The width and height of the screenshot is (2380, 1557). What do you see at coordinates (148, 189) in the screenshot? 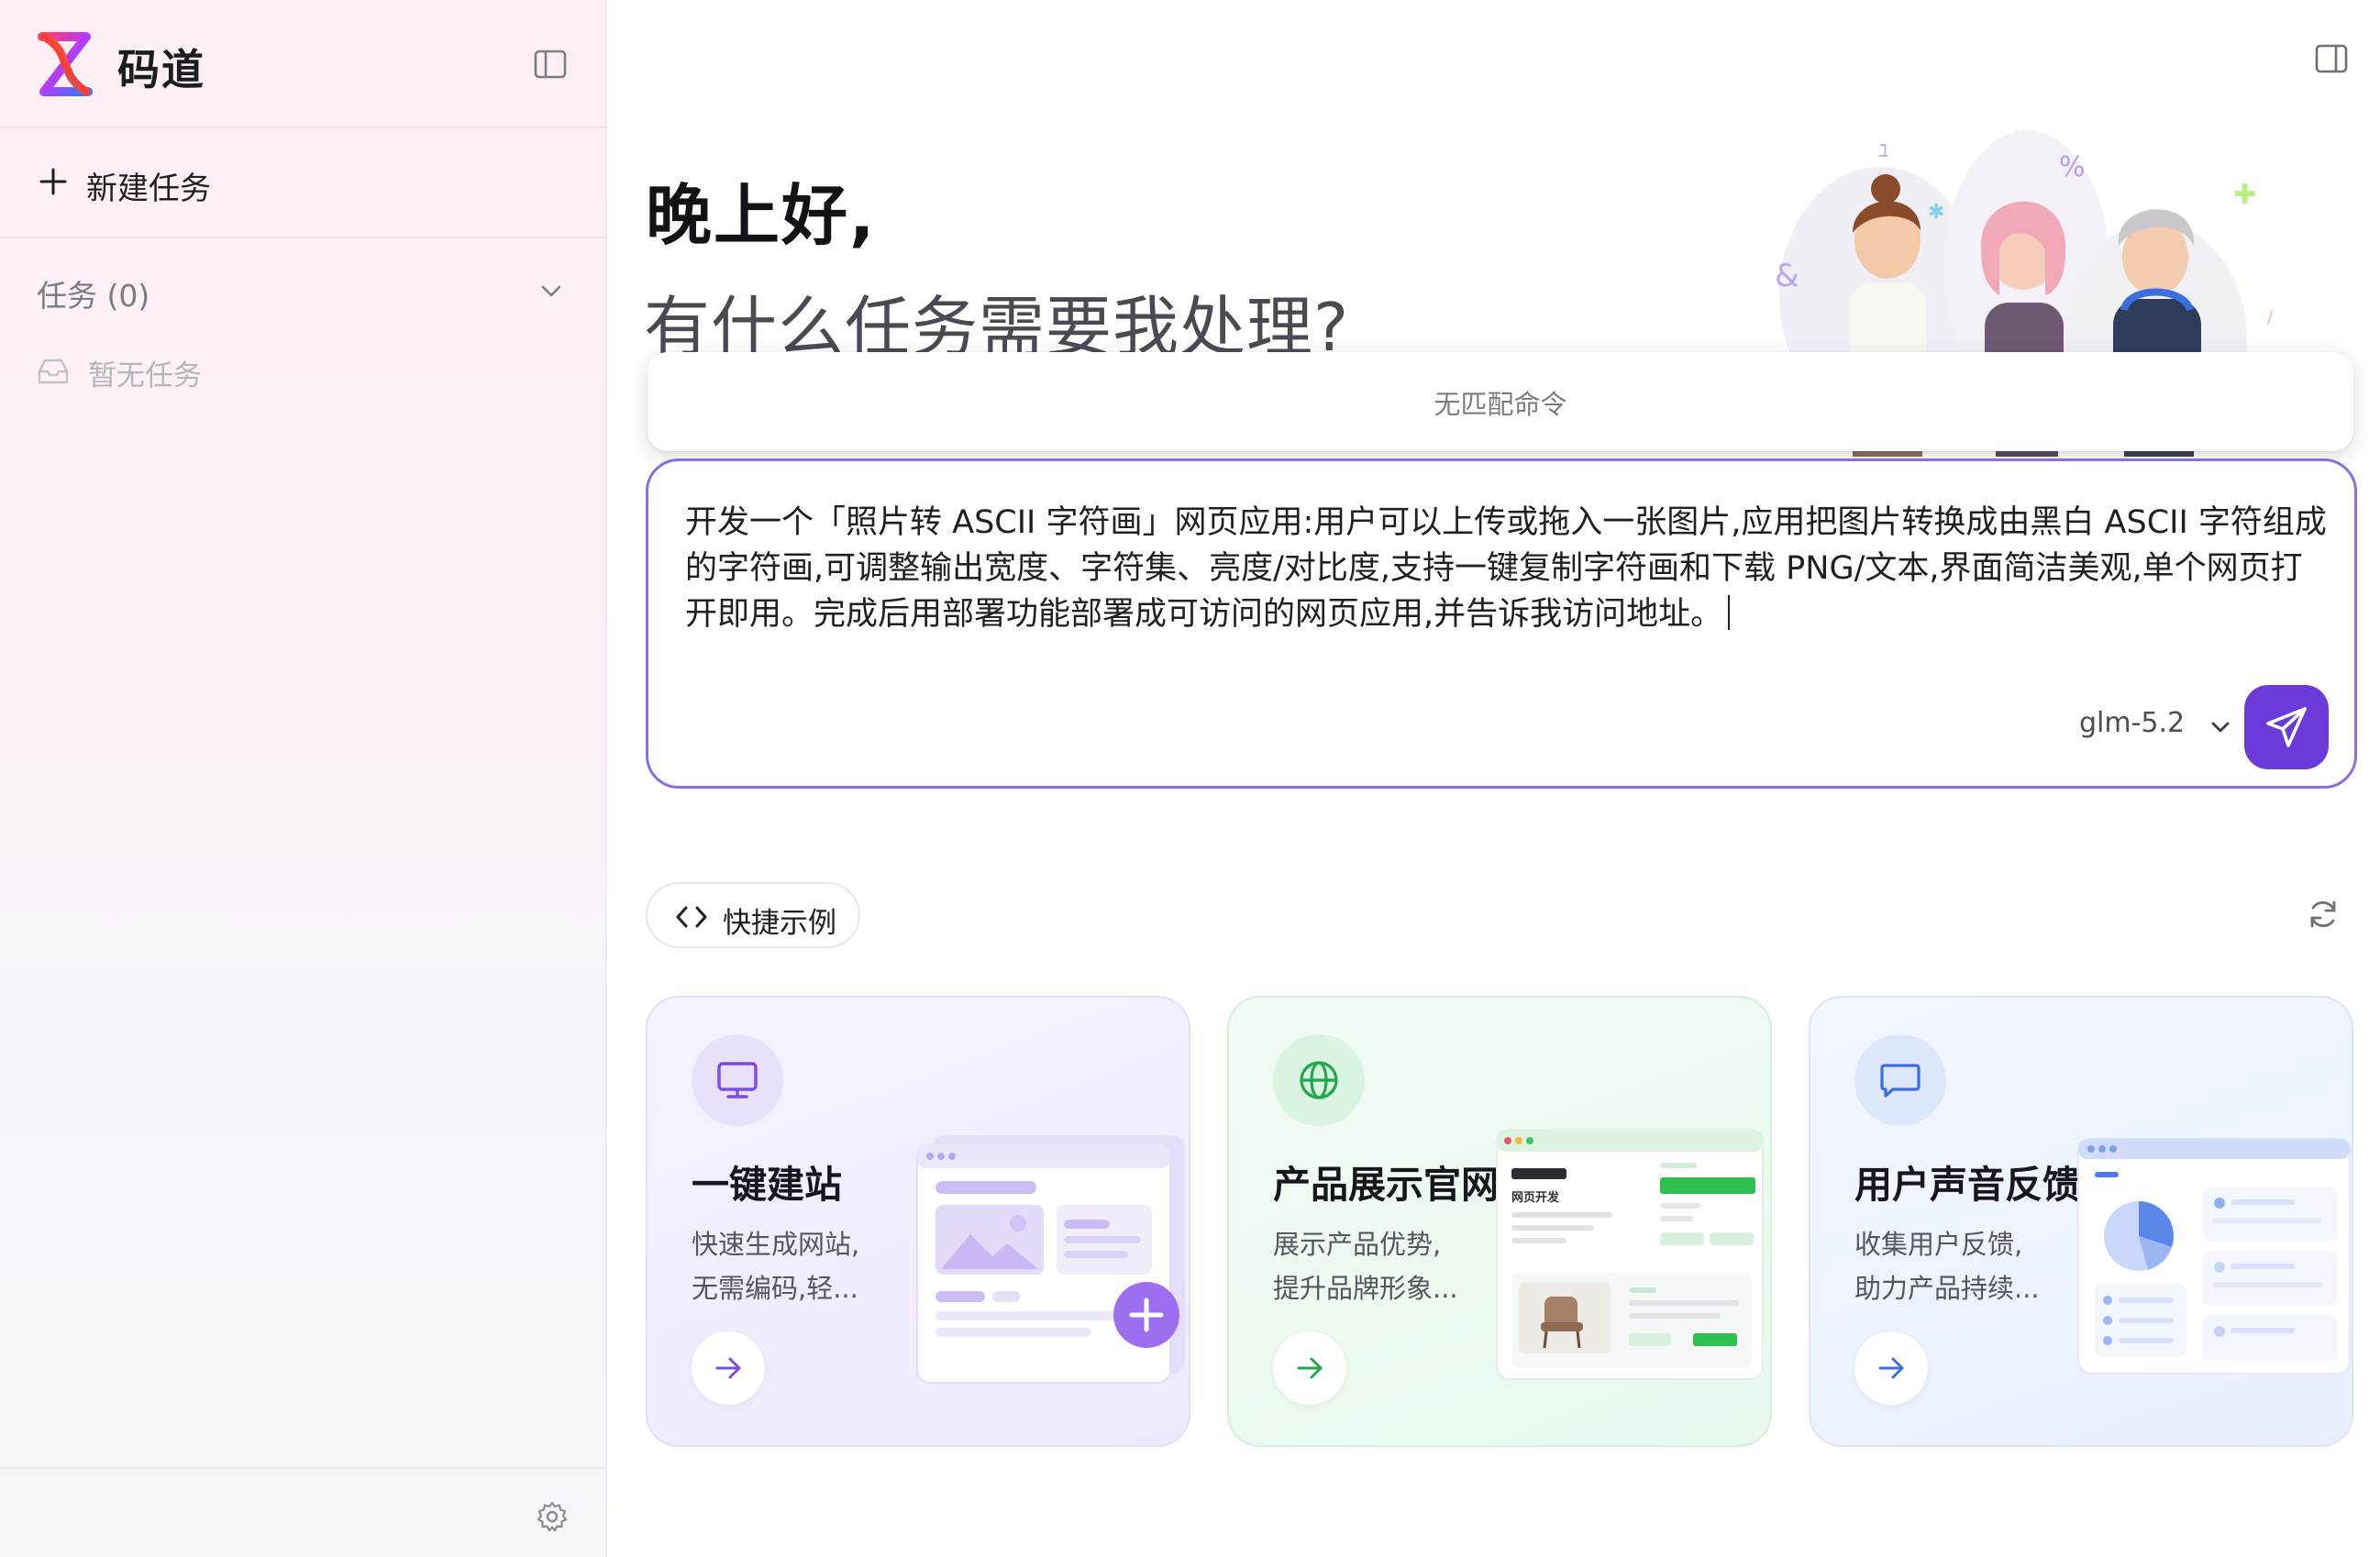
I see `new-task-label: 新建任务` at bounding box center [148, 189].